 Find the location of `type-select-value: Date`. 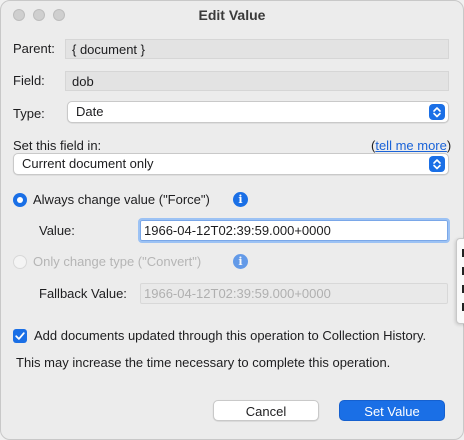

type-select-value: Date is located at coordinates (90, 111).